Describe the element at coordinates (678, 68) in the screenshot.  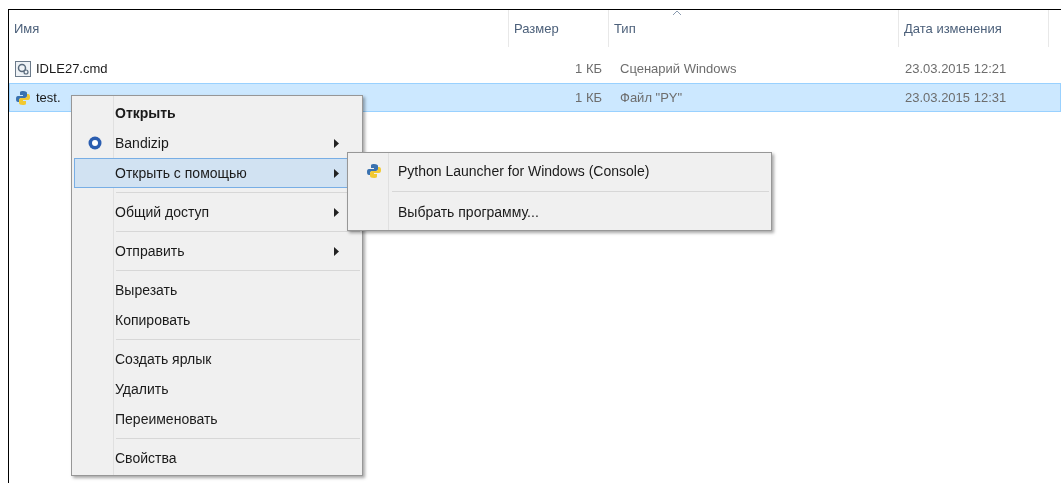
I see `file-type: Сценарий Windows` at that location.